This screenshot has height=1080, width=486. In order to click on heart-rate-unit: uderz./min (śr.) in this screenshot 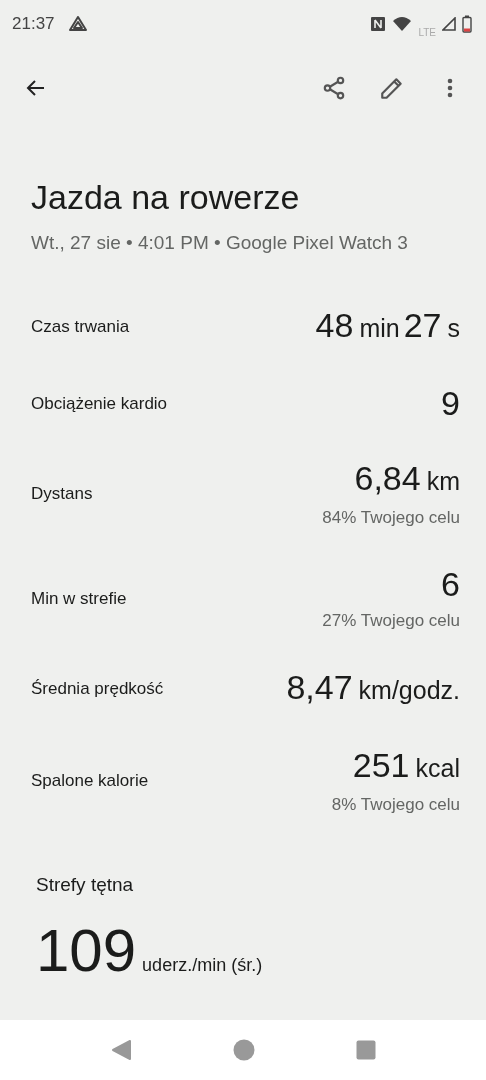, I will do `click(202, 965)`.